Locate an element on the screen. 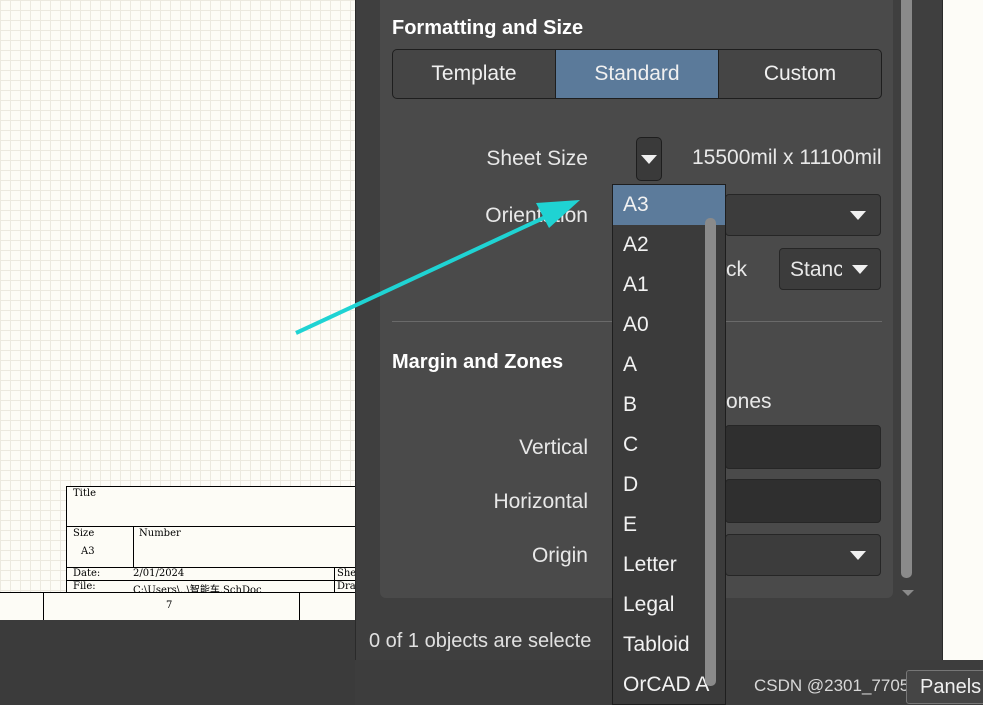  drawn-label: Dra is located at coordinates (346, 586).